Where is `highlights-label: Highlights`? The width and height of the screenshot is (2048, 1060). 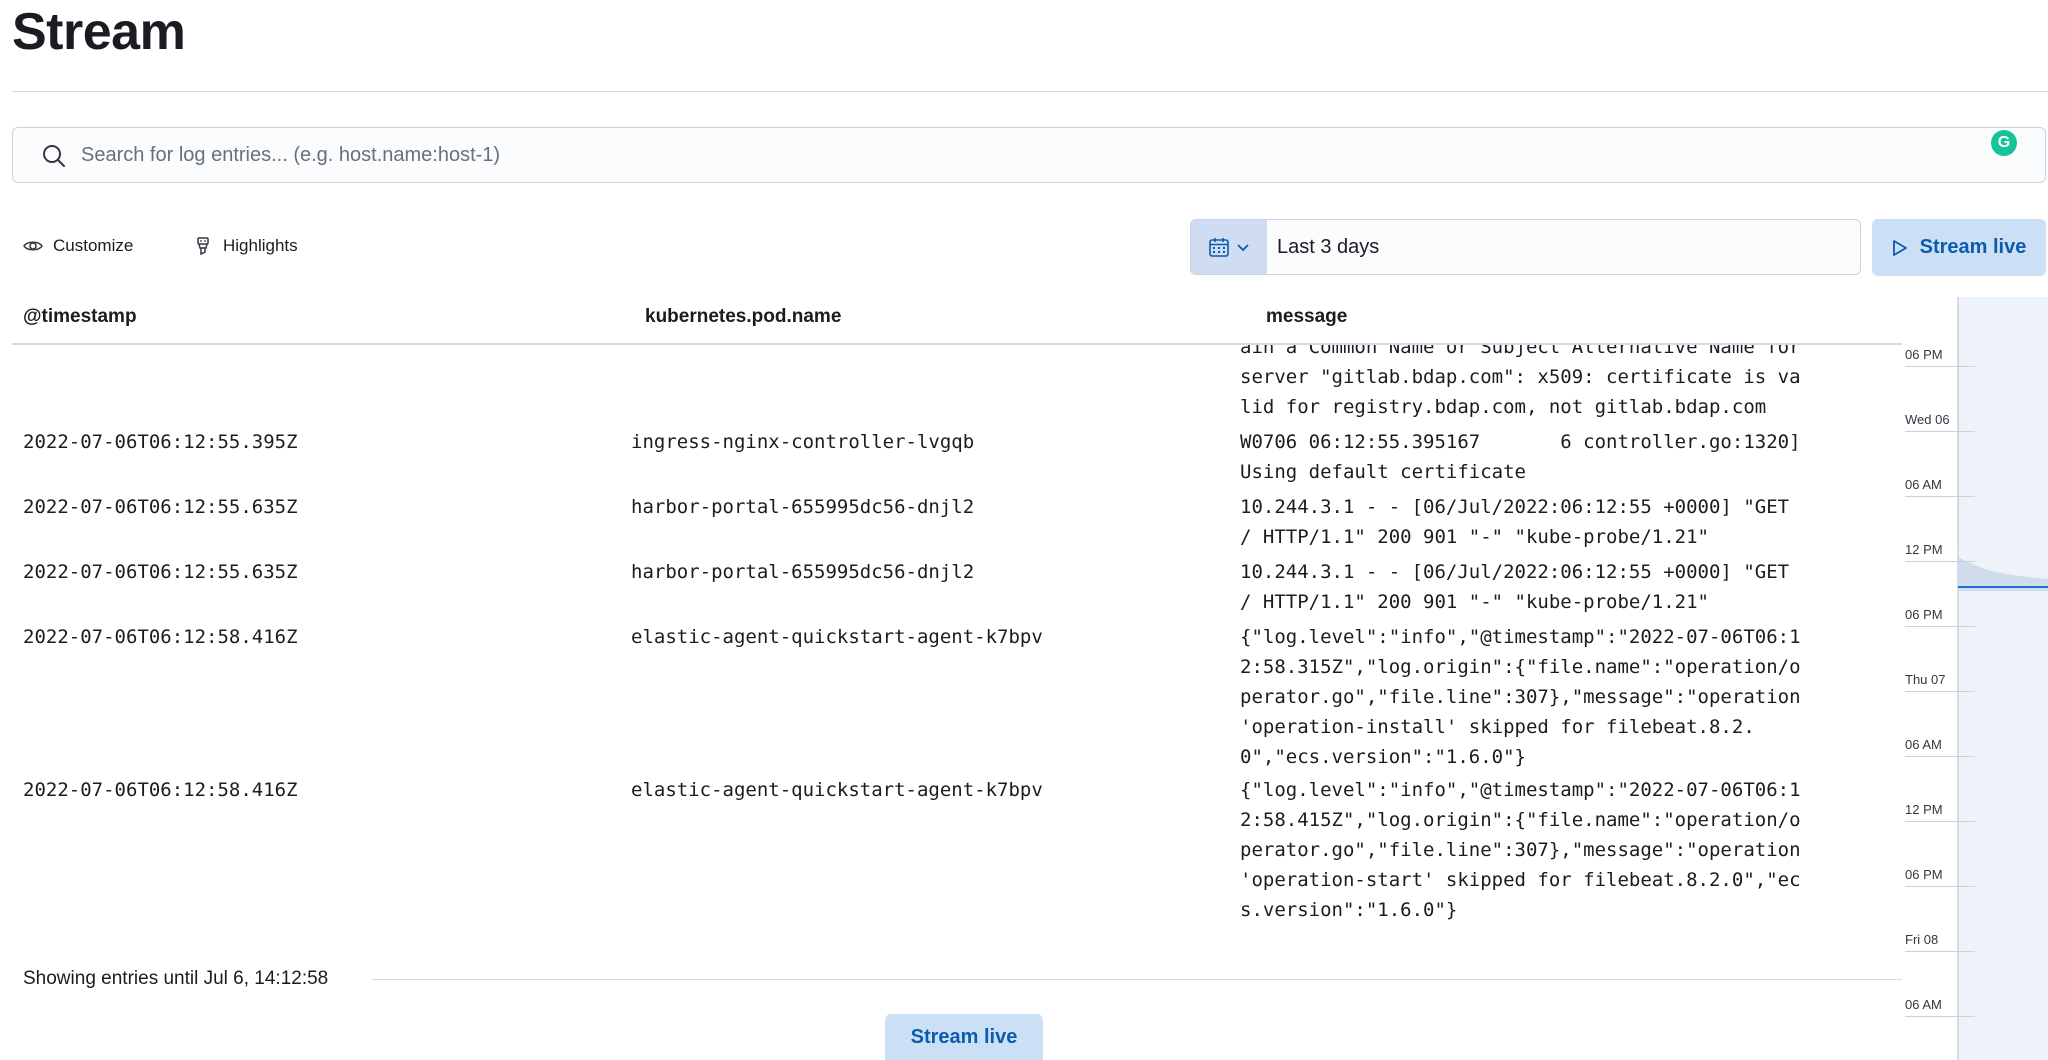
highlights-label: Highlights is located at coordinates (260, 245).